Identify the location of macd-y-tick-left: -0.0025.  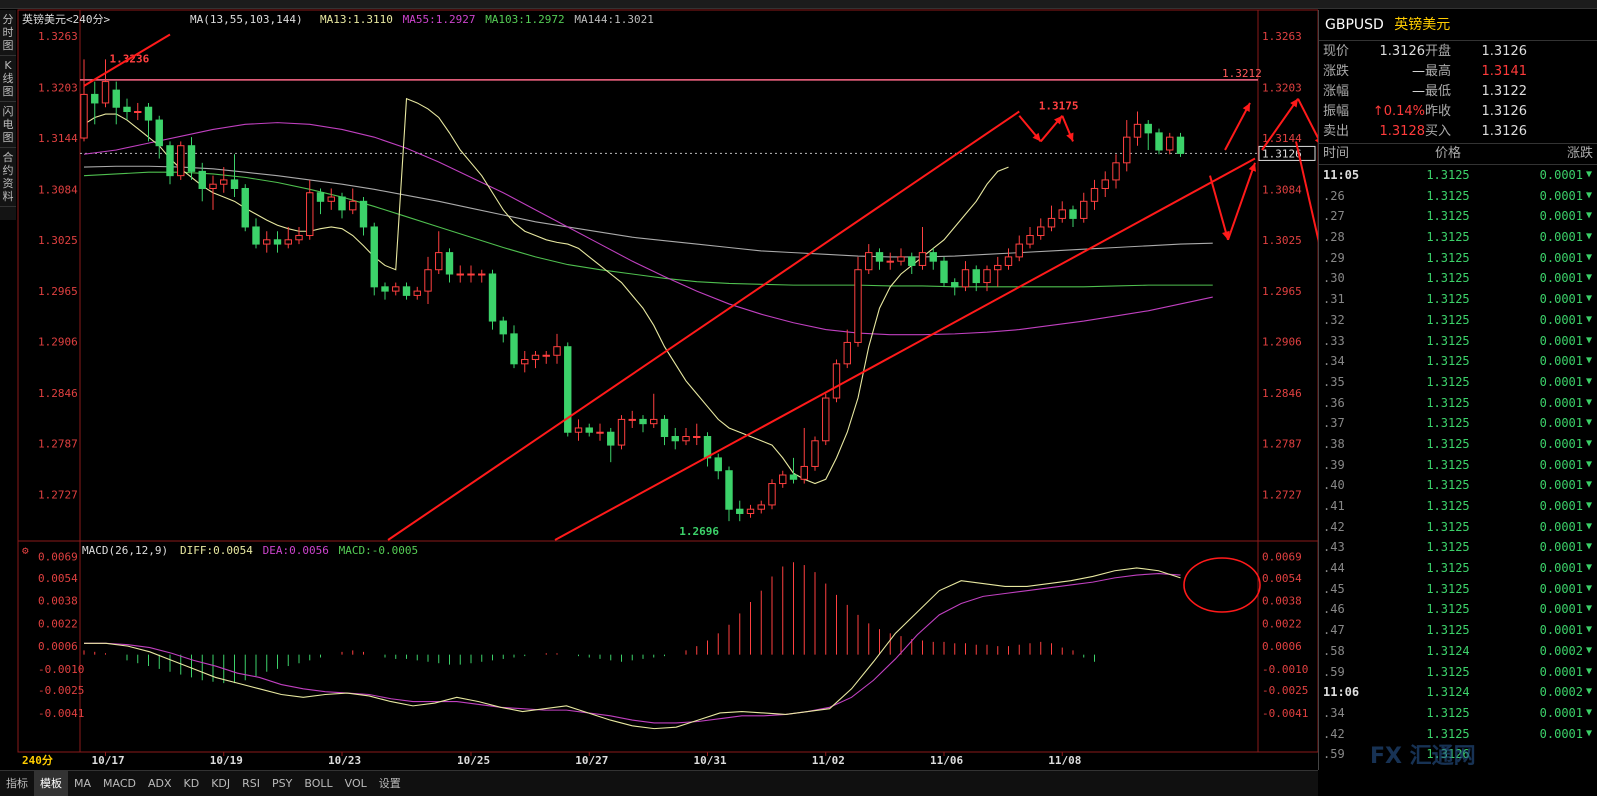
(61, 690).